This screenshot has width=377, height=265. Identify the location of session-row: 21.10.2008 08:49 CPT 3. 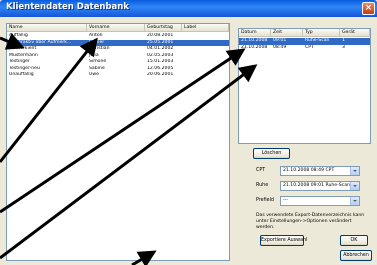
(304, 48).